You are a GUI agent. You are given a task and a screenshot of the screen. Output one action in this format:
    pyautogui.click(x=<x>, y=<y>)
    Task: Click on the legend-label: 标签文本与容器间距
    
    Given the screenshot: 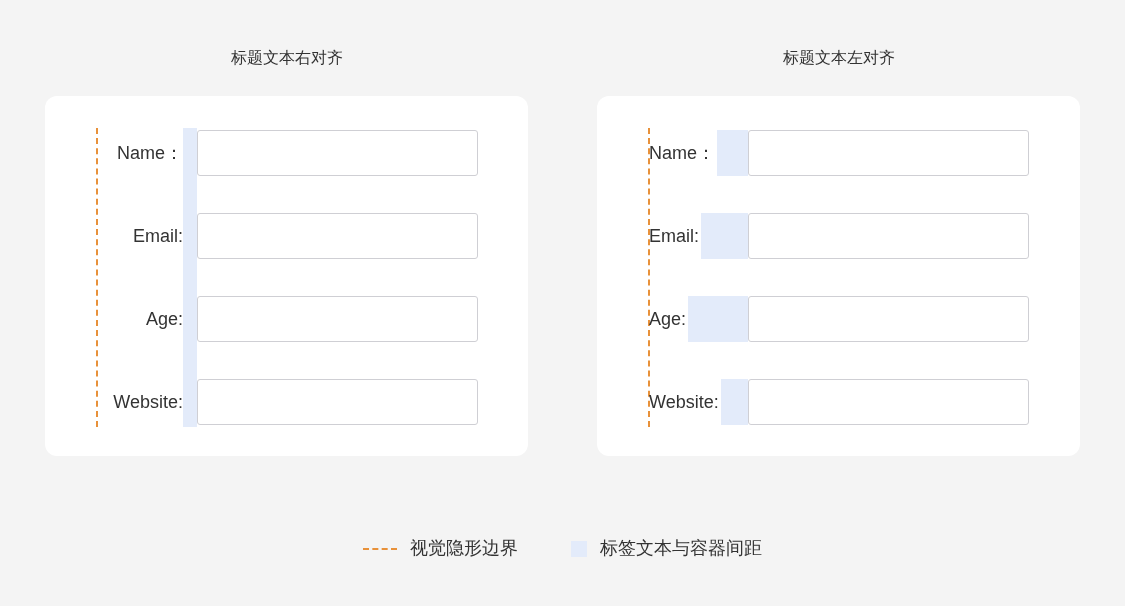 What is the action you would take?
    pyautogui.click(x=681, y=548)
    